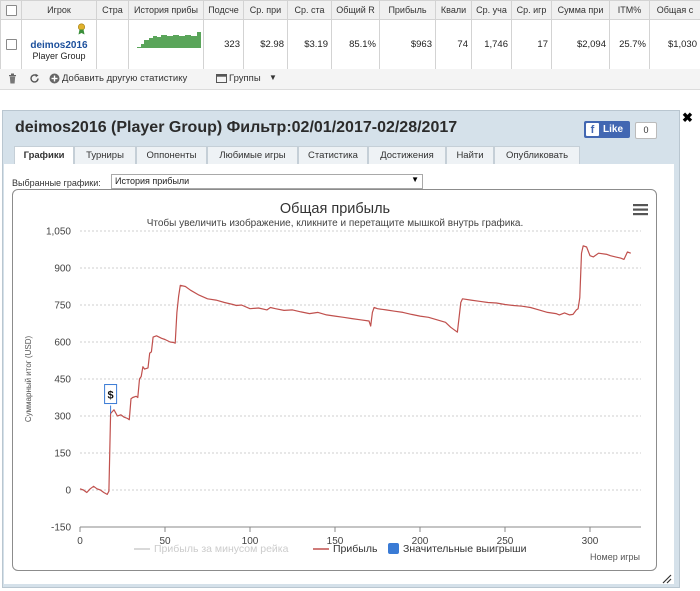 This screenshot has width=700, height=591. Describe the element at coordinates (393, 548) in the screenshot. I see `legend-big-wins-swatch` at that location.